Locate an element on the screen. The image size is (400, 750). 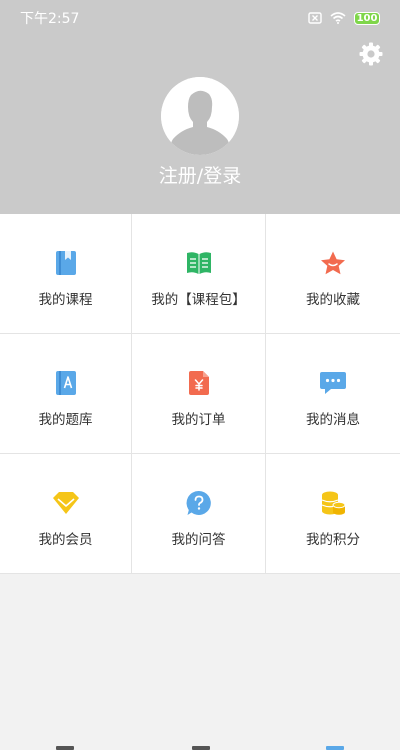
settings-button is located at coordinates (371, 54).